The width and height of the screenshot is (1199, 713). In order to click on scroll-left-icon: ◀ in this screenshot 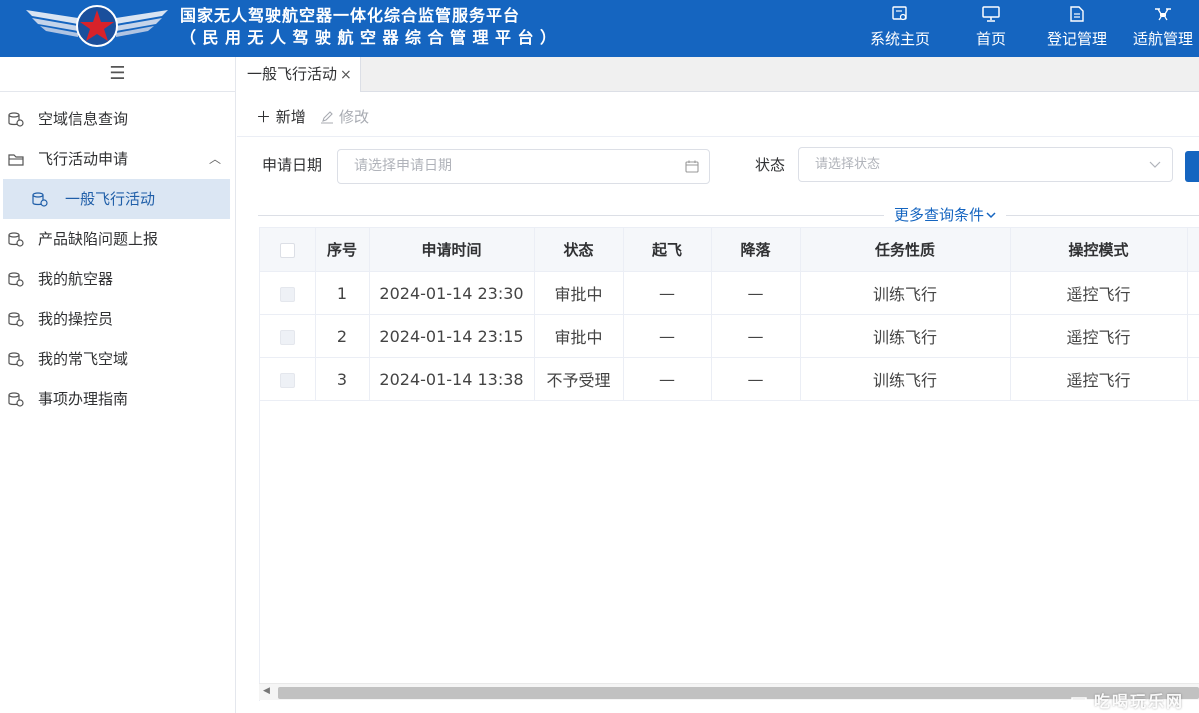, I will do `click(266, 691)`.